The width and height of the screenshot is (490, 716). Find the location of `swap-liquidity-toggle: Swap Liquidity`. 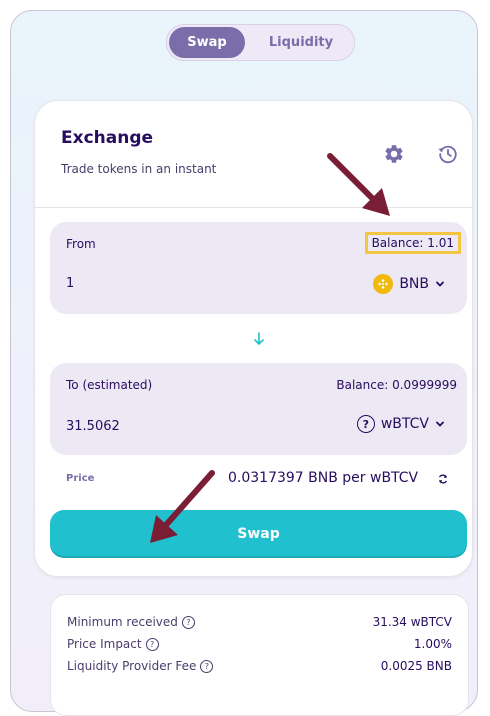

swap-liquidity-toggle: Swap Liquidity is located at coordinates (260, 42).